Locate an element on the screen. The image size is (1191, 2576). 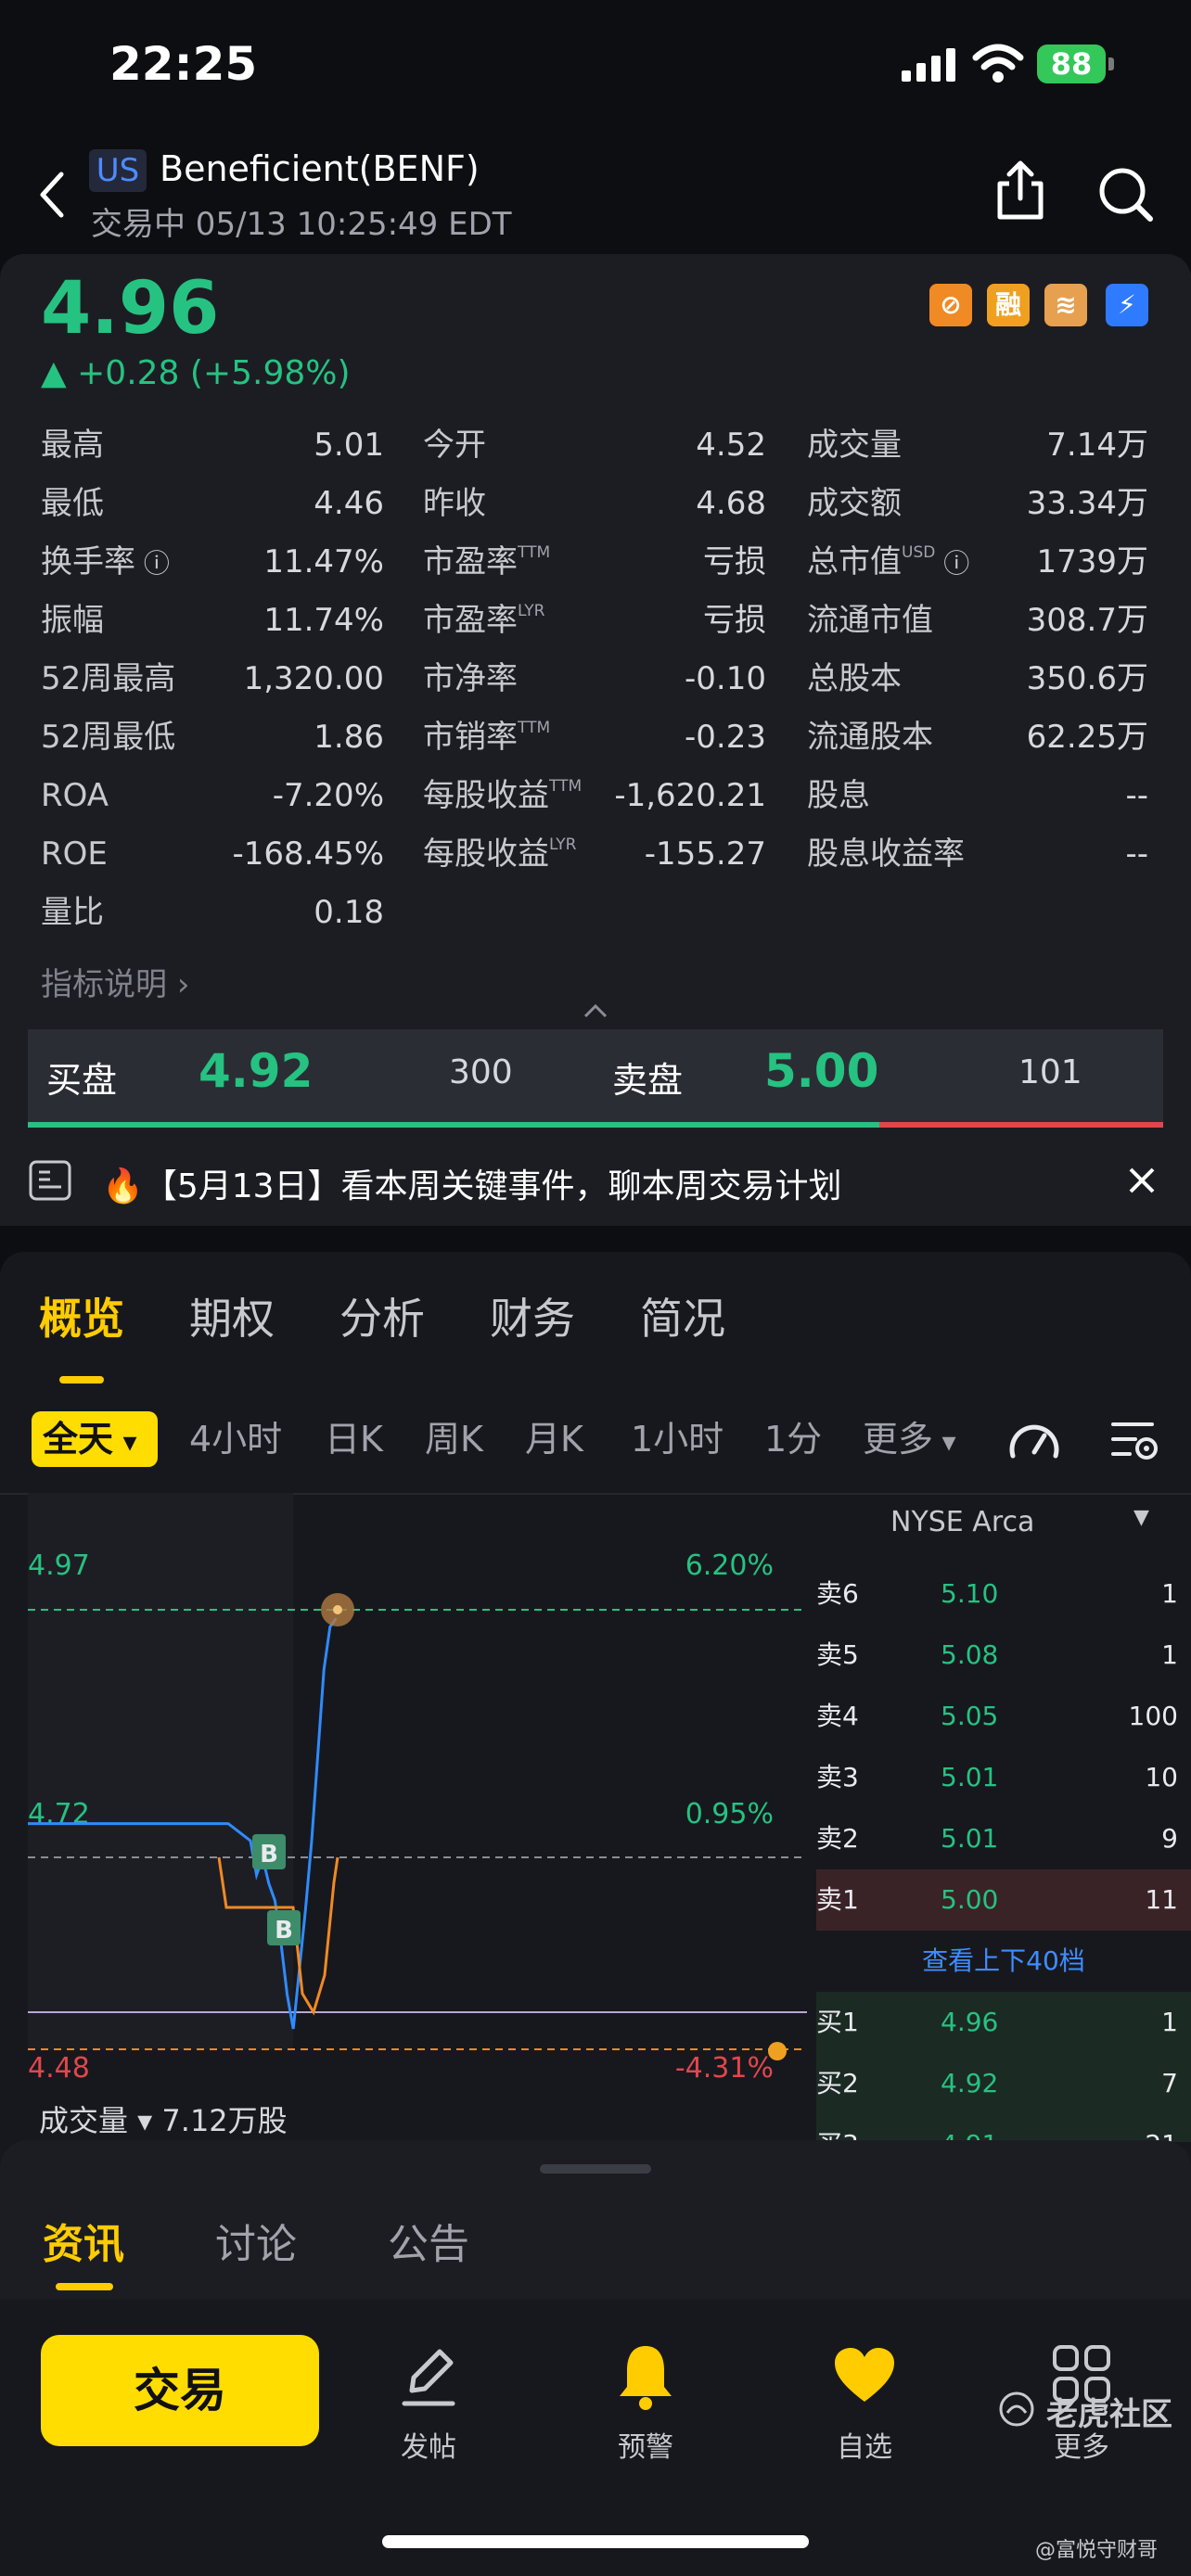
order-book-row: 卖1 5.00 11 is located at coordinates (1003, 1900).